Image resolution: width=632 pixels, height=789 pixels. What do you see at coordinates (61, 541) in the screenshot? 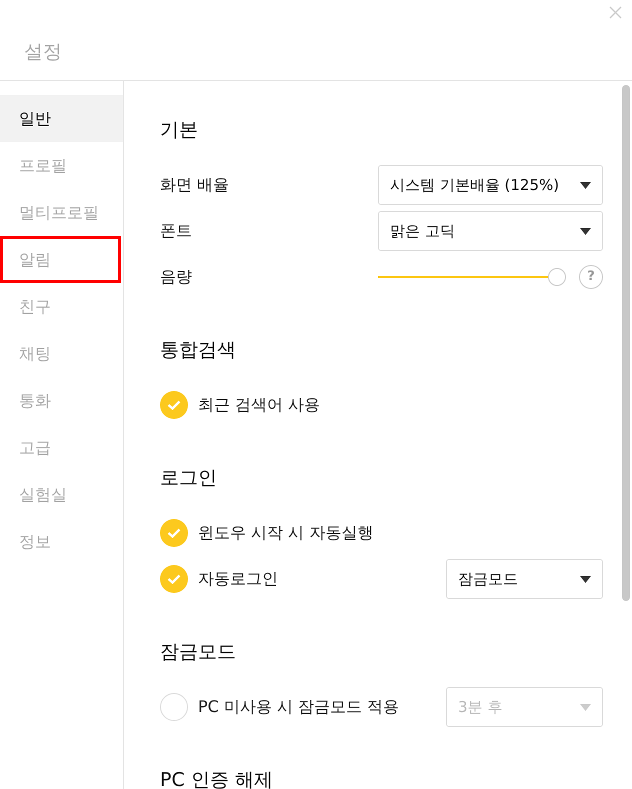
I see `sidebar-item: 정보` at bounding box center [61, 541].